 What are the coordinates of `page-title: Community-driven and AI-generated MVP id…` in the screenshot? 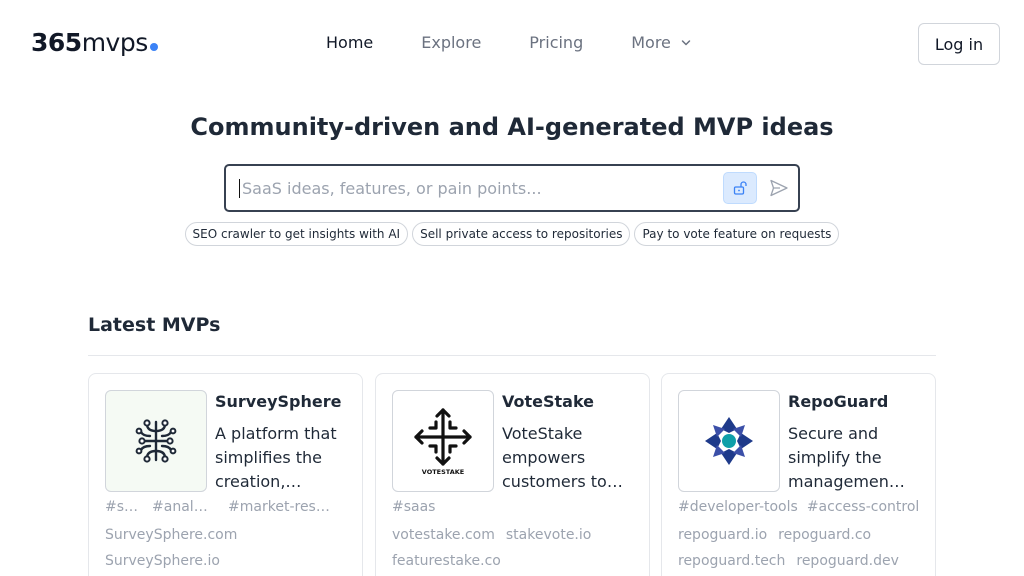 It's located at (512, 127).